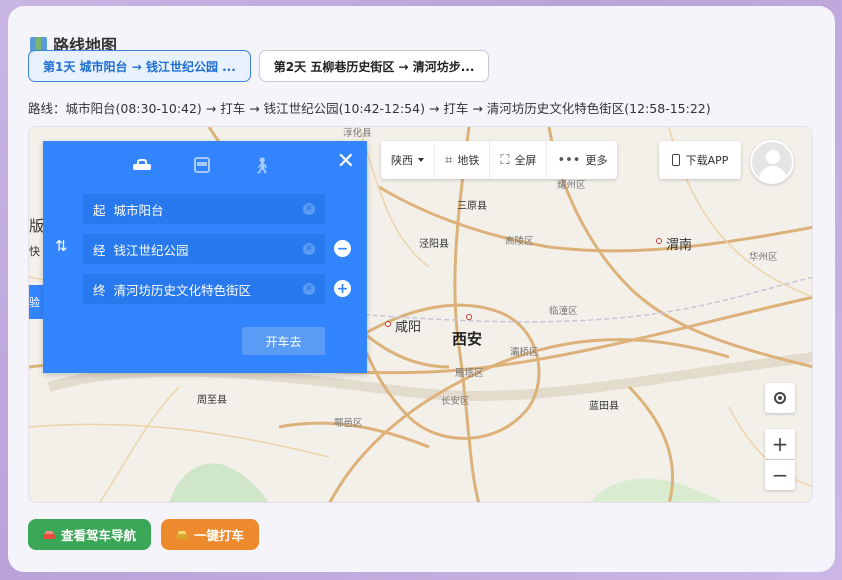 Image resolution: width=842 pixels, height=580 pixels. Describe the element at coordinates (402, 160) in the screenshot. I see `region-label: 陕西` at that location.